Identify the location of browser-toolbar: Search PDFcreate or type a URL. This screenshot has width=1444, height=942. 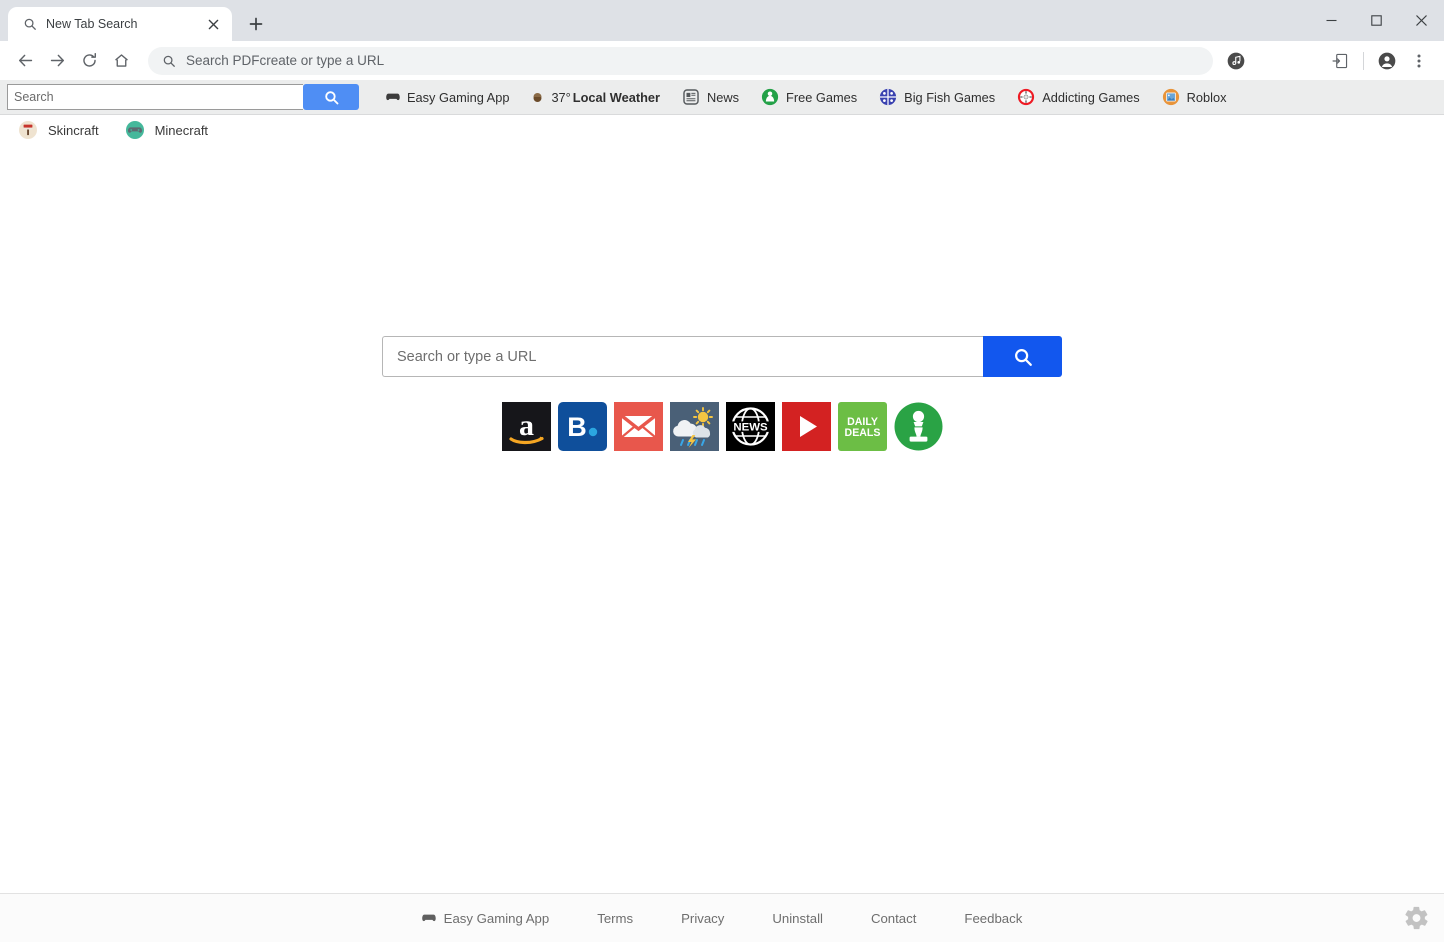
(722, 60).